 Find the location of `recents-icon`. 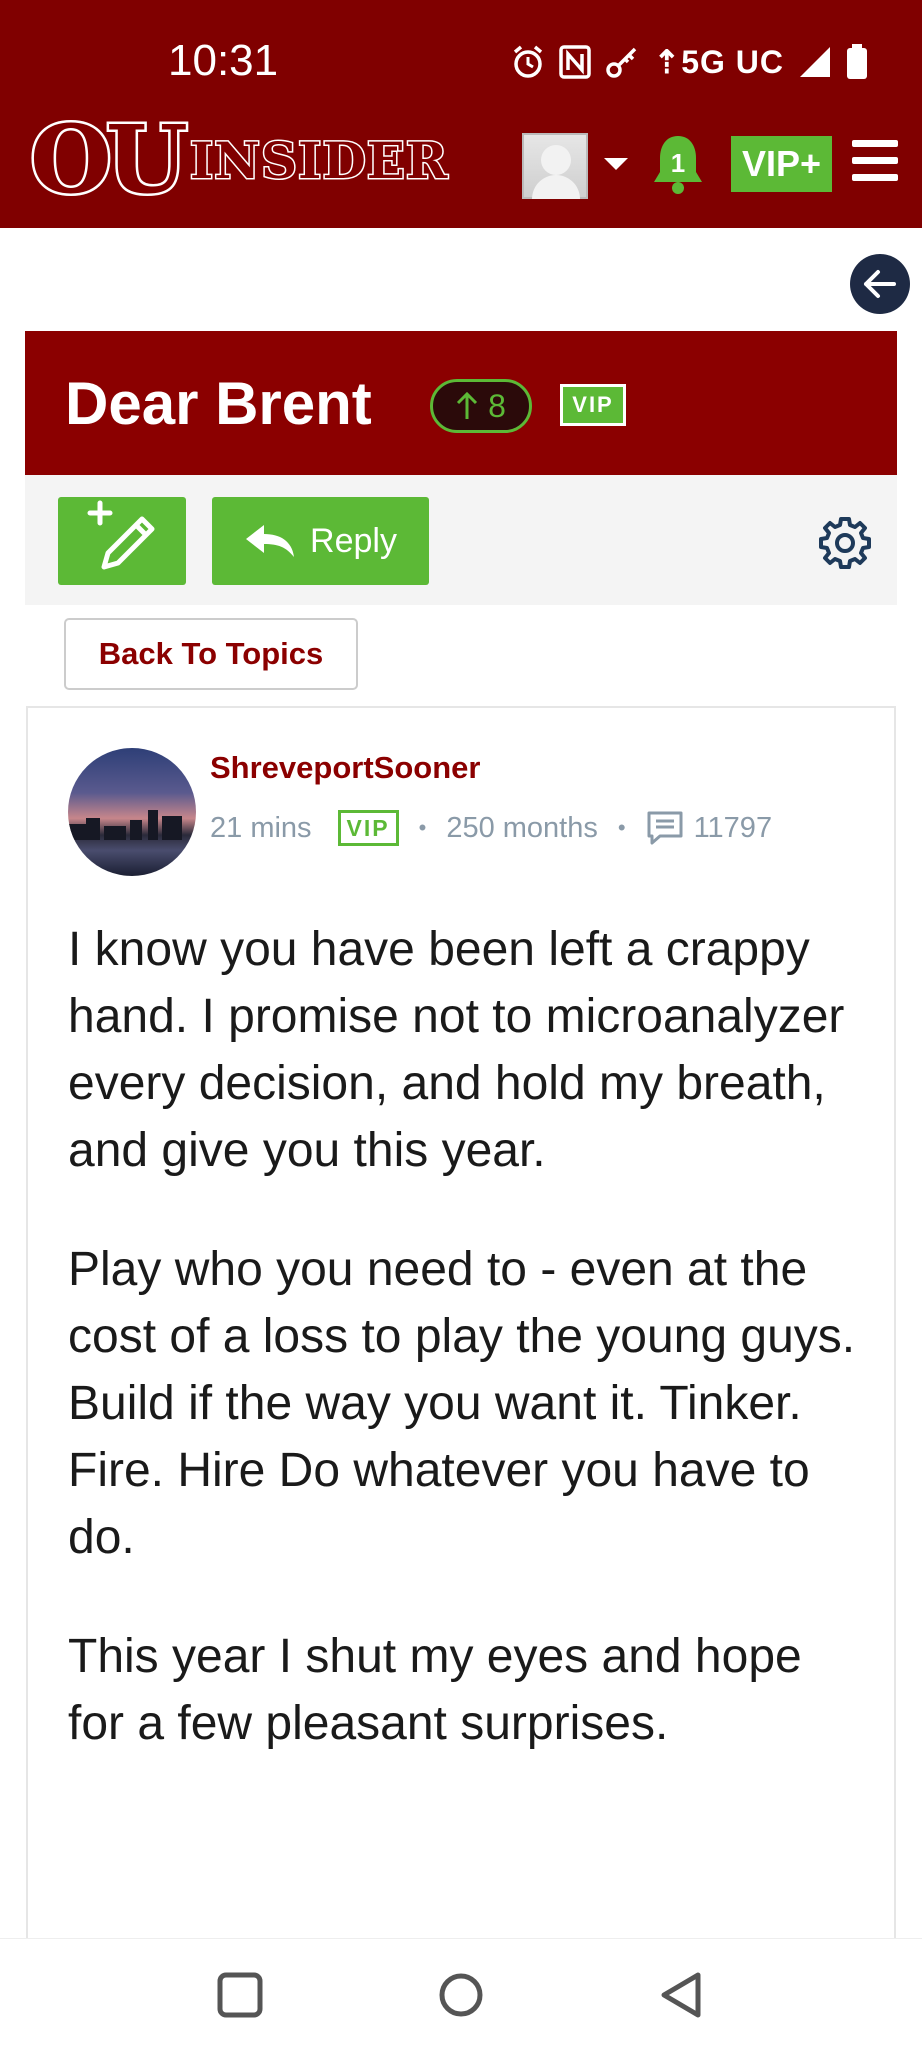

recents-icon is located at coordinates (240, 1995).